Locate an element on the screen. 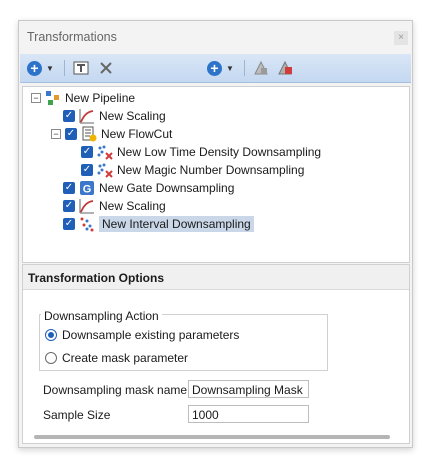  tree-item: ✓ New Magic Number Downsampling is located at coordinates (192, 170).